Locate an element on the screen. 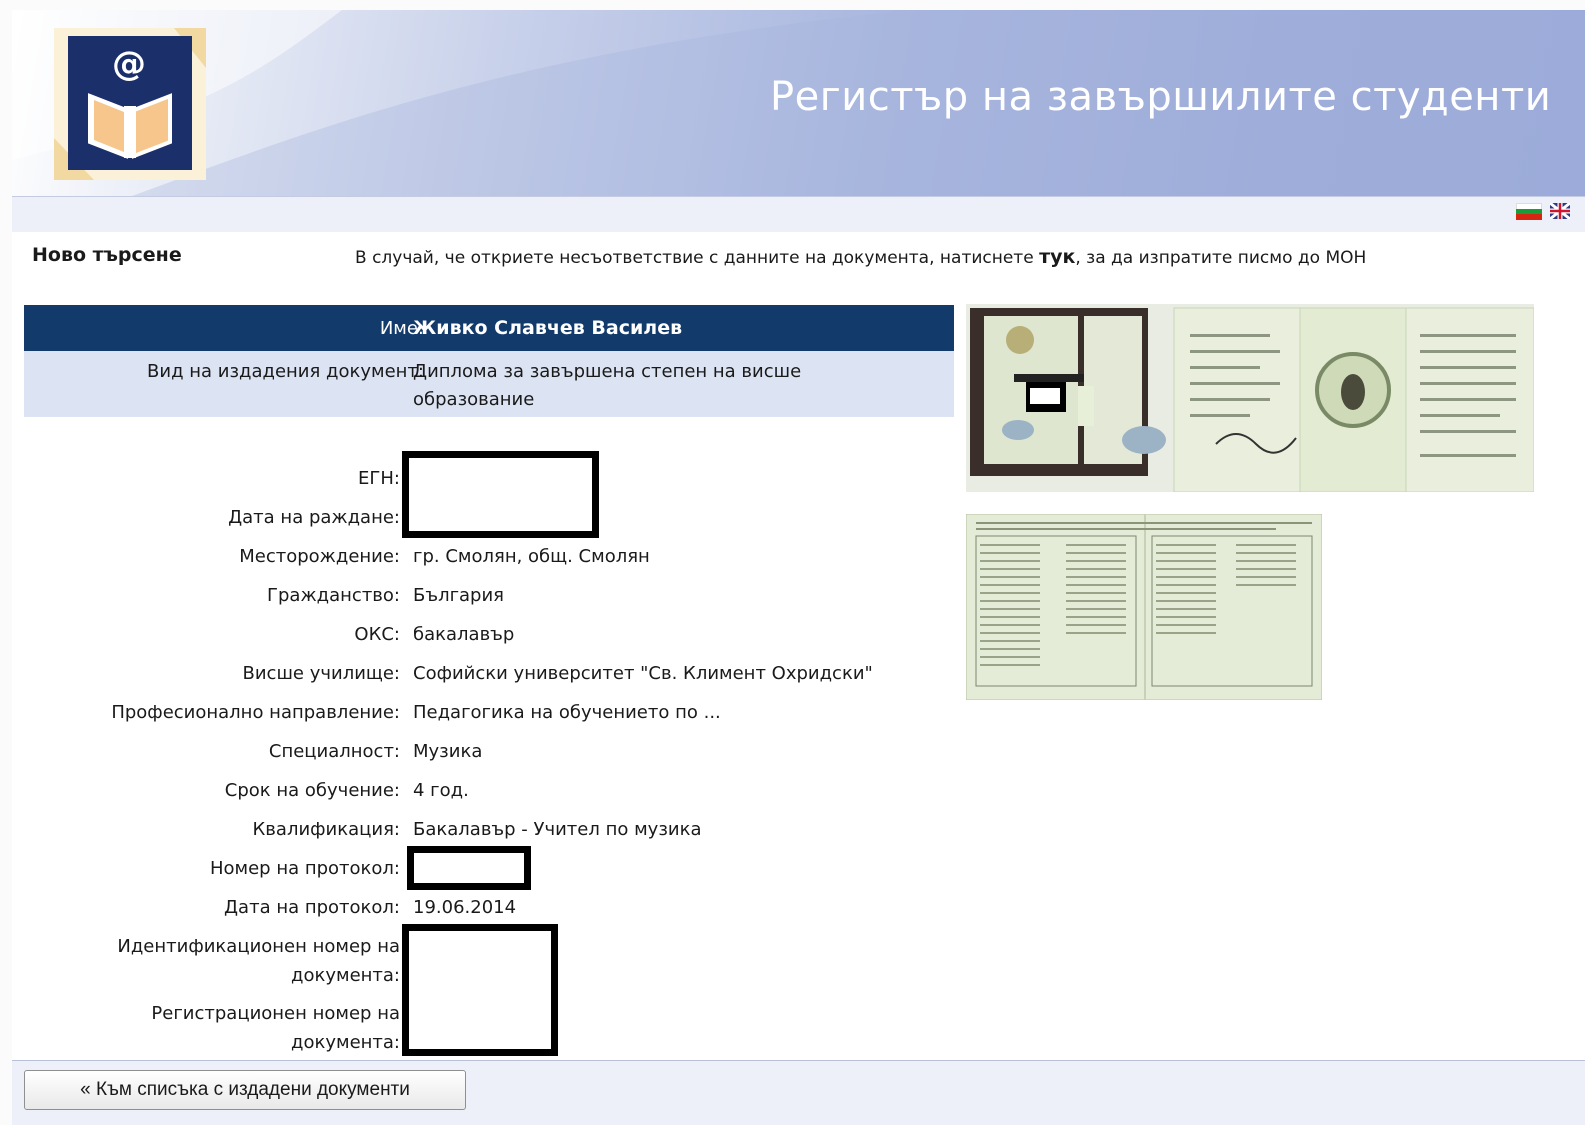  bg-flag-icon is located at coordinates (1529, 211).